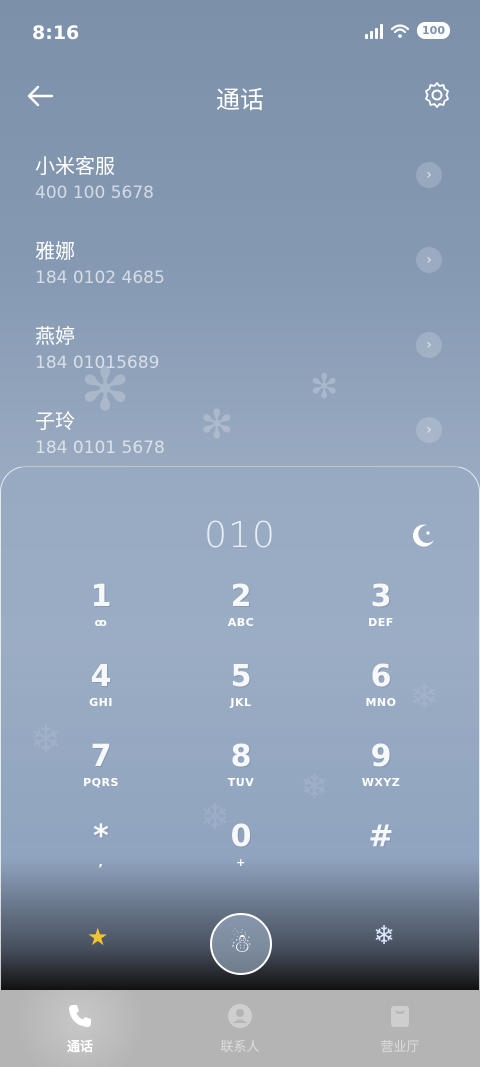 The image size is (480, 1067). What do you see at coordinates (384, 936) in the screenshot?
I see `snowflake-icon: ❄` at bounding box center [384, 936].